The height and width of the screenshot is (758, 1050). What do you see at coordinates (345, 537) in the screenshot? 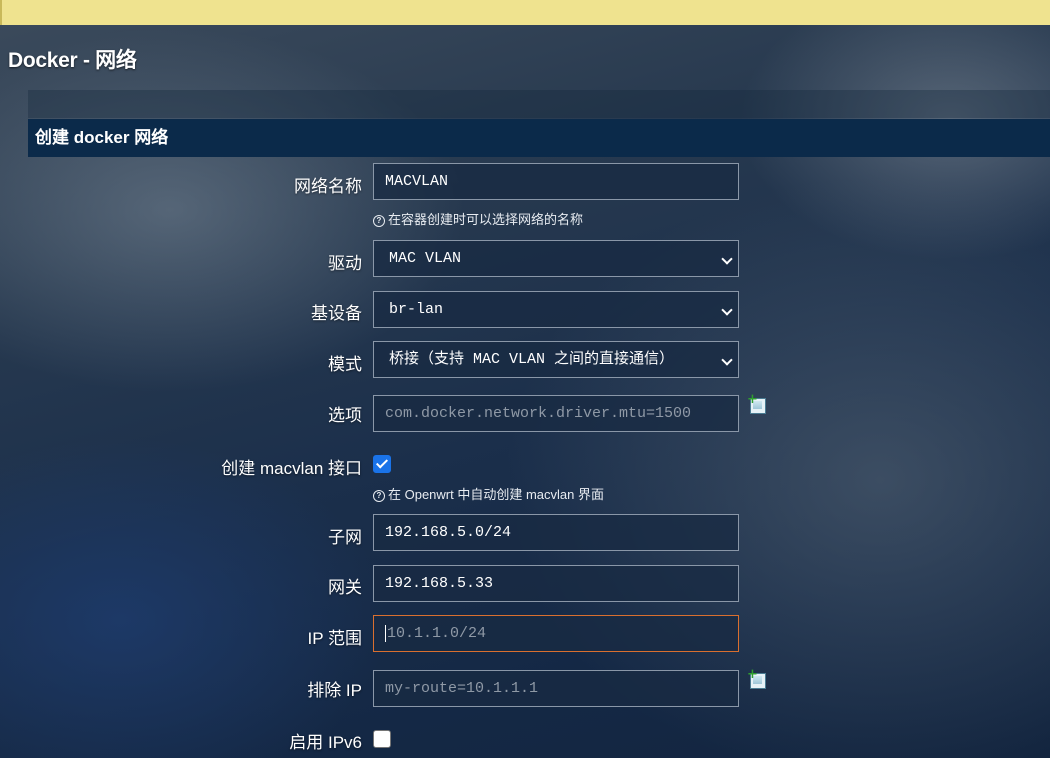
I see `subnet-label: 子网` at bounding box center [345, 537].